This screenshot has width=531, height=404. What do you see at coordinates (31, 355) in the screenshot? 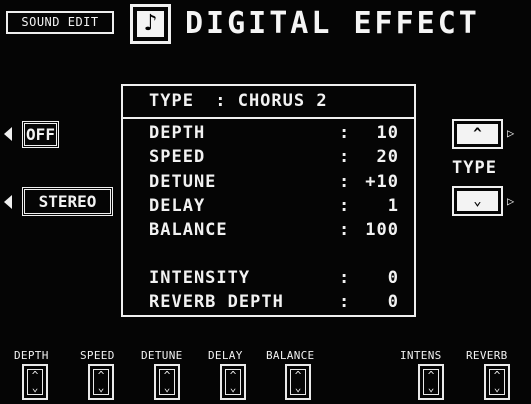
I see `bottom-label-depth: DEPTH` at bounding box center [31, 355].